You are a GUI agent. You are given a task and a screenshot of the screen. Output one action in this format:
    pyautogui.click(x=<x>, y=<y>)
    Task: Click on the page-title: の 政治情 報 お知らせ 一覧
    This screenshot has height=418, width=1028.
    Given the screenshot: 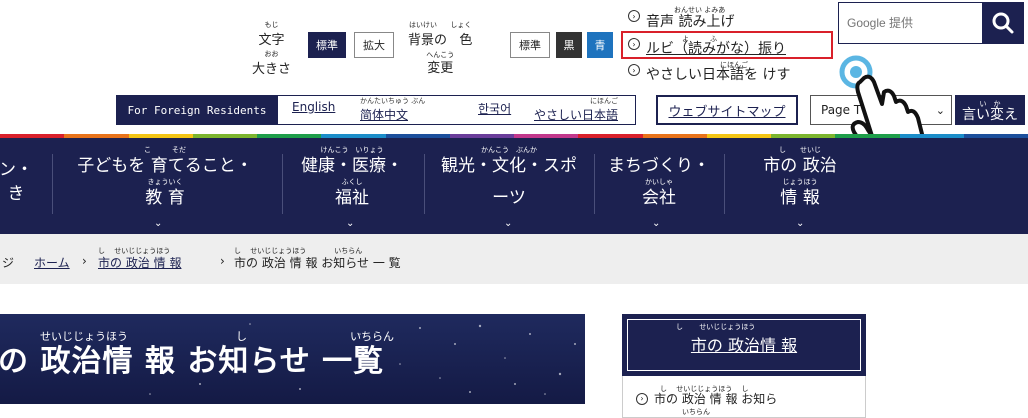 What is the action you would take?
    pyautogui.click(x=192, y=361)
    